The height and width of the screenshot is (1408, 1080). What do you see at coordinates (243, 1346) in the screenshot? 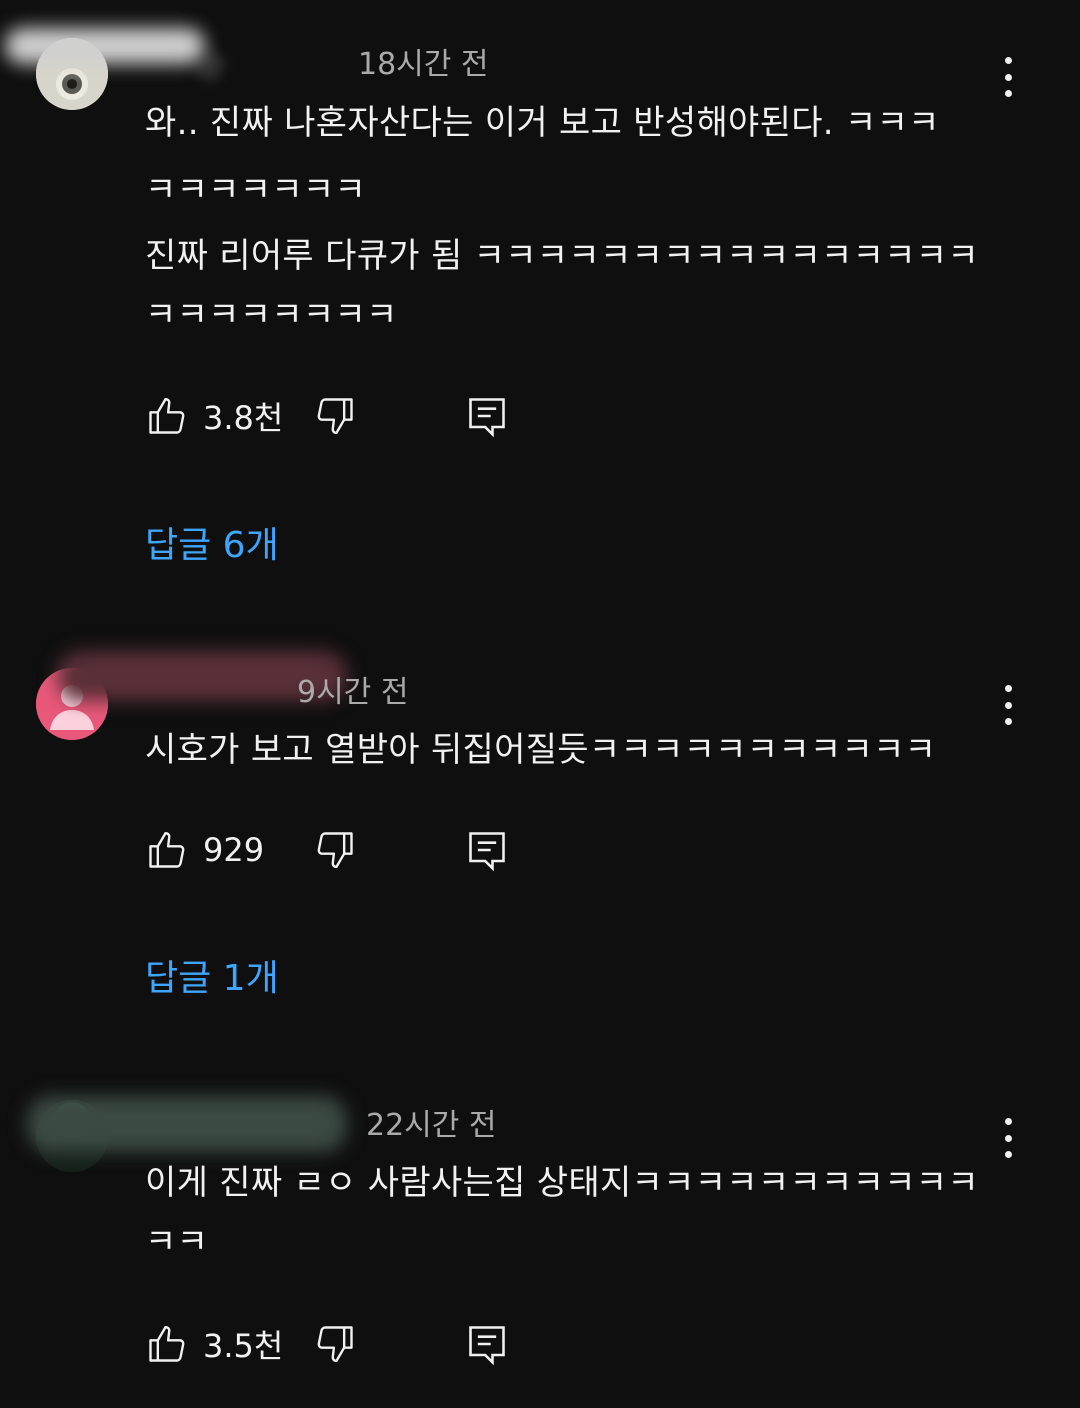
I see `like-count: 3.5천` at bounding box center [243, 1346].